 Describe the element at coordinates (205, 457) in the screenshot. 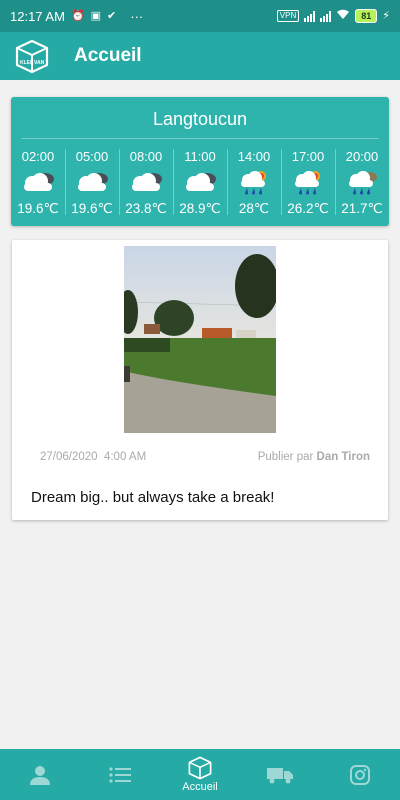

I see `post-meta: 27/06/2020 4:00 AM Publier par Dan Tiron` at that location.